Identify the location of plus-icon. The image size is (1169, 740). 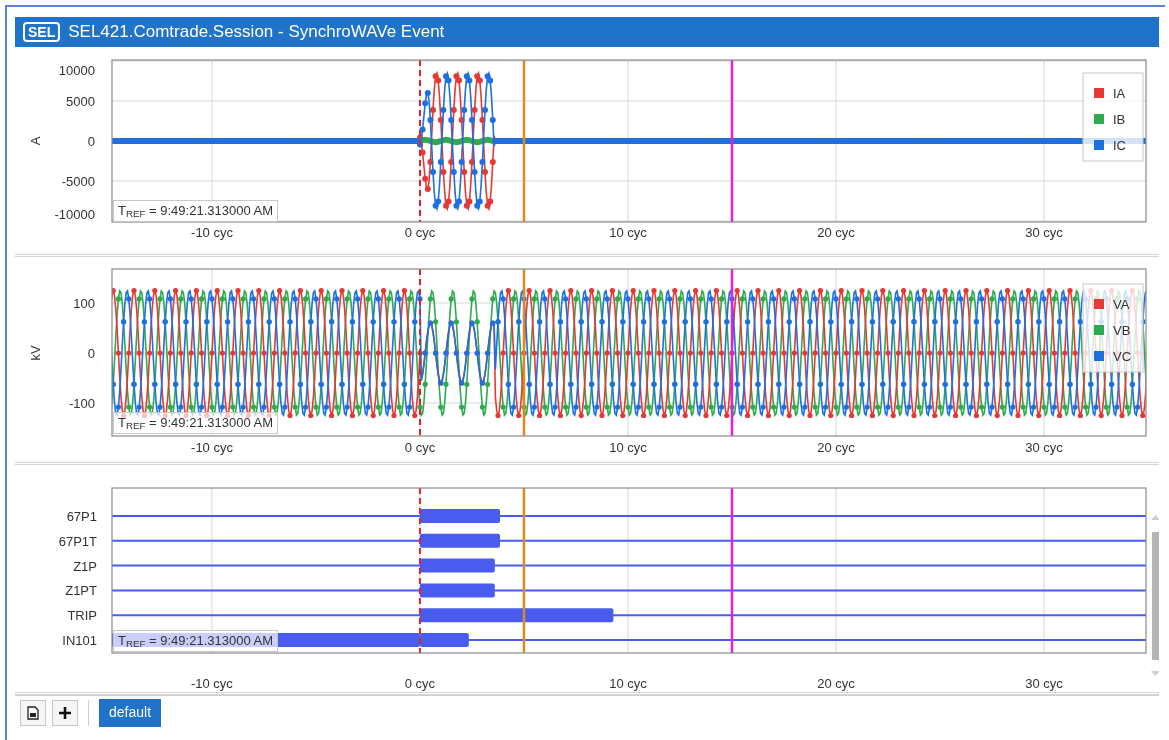
(65, 712).